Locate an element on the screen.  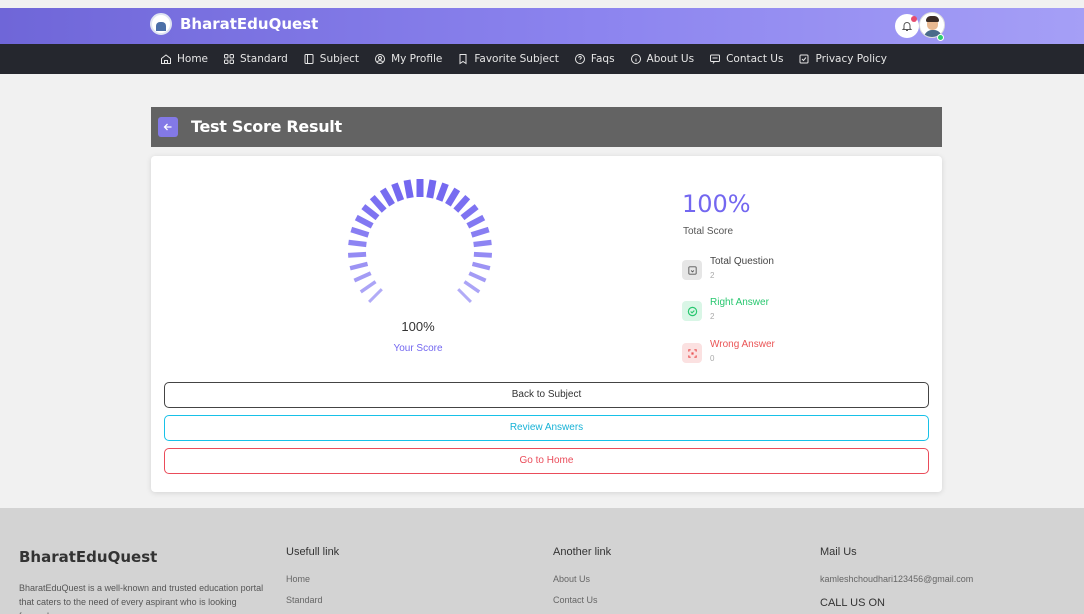
nav-item-faqs: Faqs is located at coordinates (594, 59).